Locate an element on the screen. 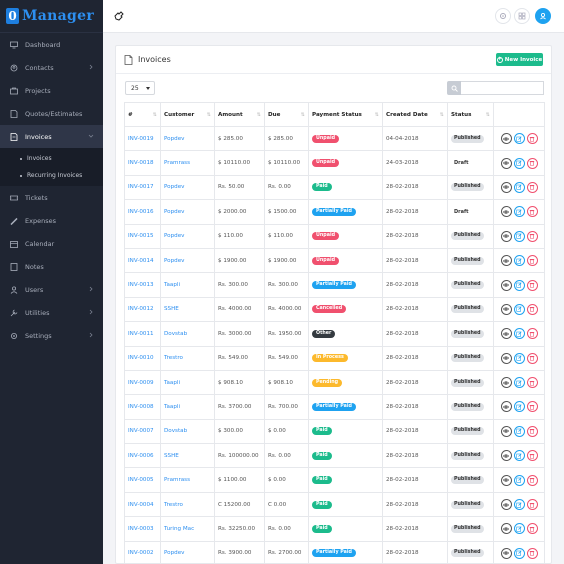 The image size is (564, 564). invoice-link: INV-0019 is located at coordinates (142, 138).